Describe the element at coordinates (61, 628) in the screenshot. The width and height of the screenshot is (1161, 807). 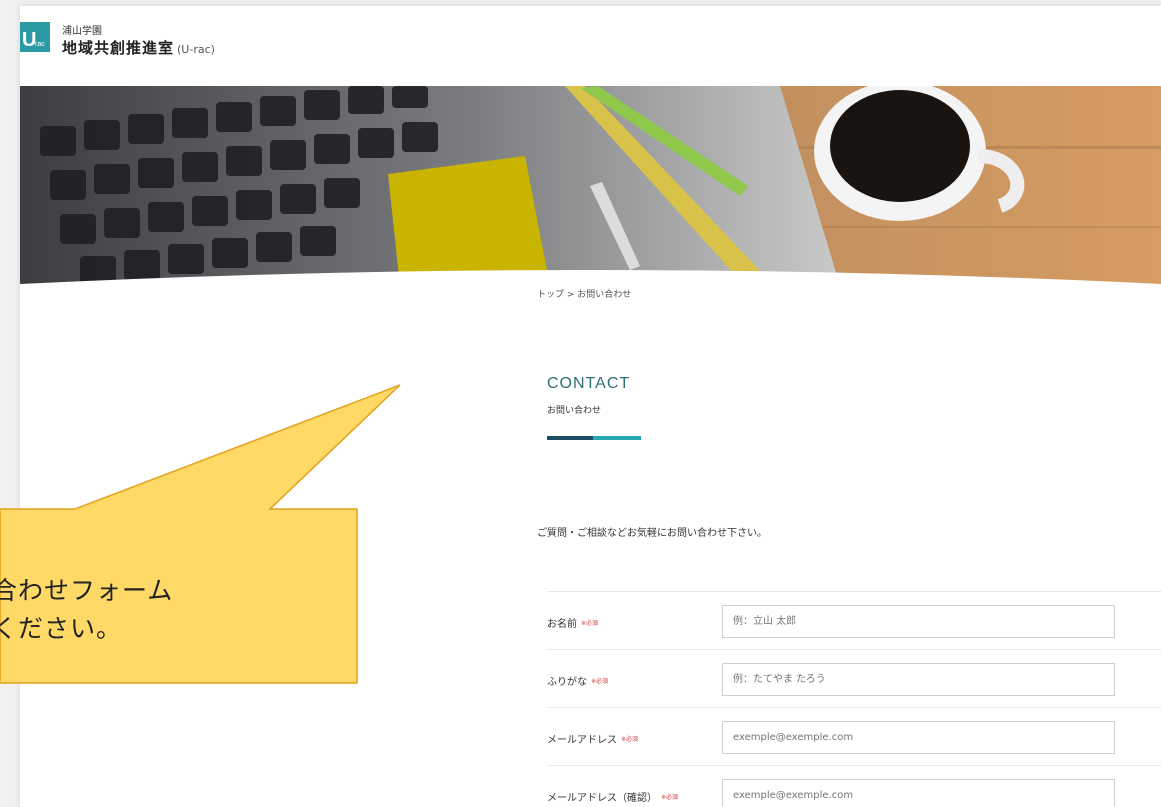
I see `callout-line-2: ください。` at that location.